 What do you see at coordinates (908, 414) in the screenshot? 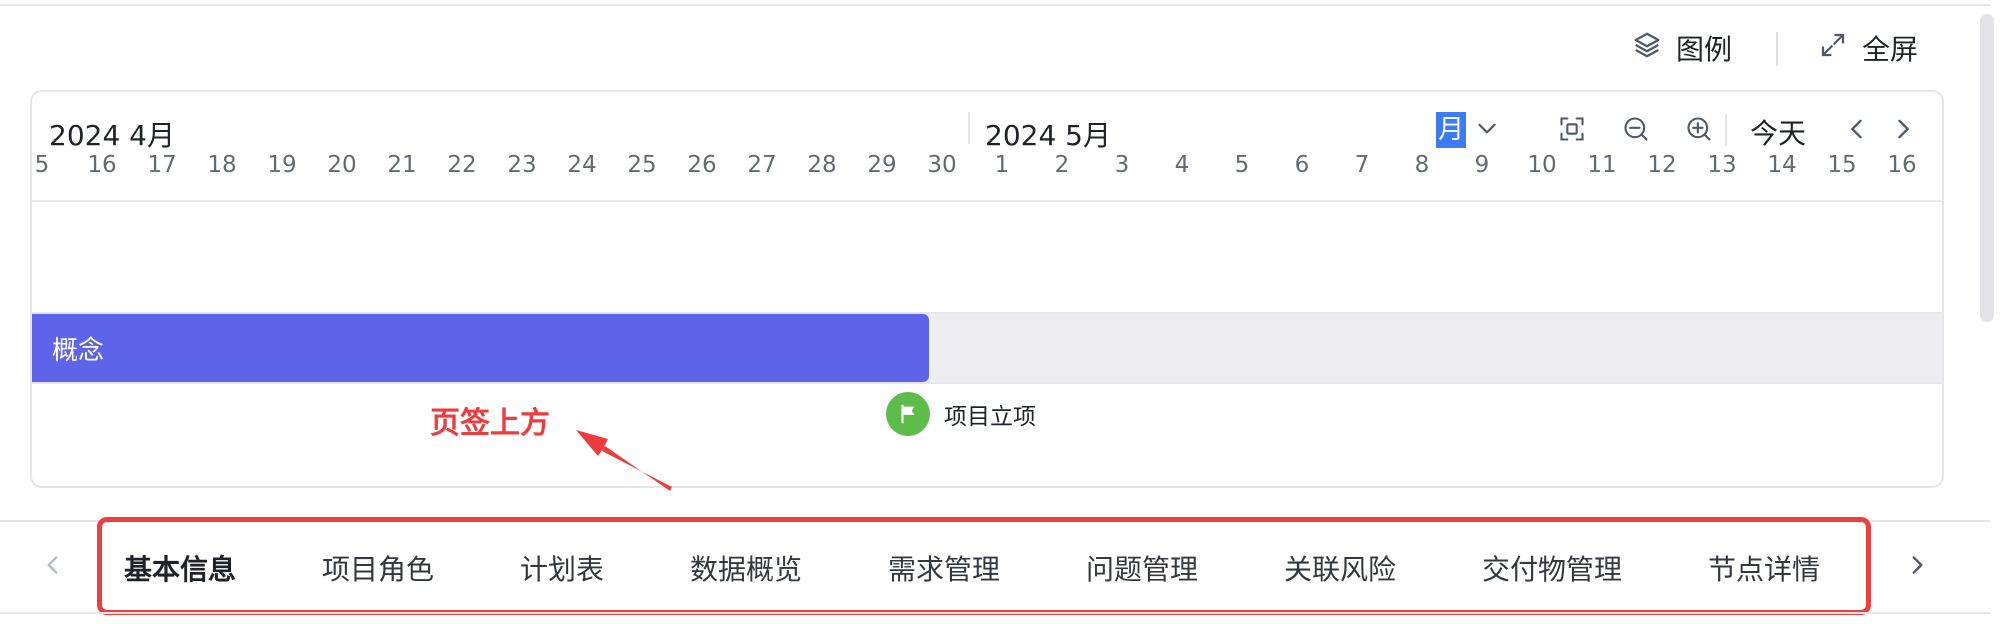
I see `flag-icon` at bounding box center [908, 414].